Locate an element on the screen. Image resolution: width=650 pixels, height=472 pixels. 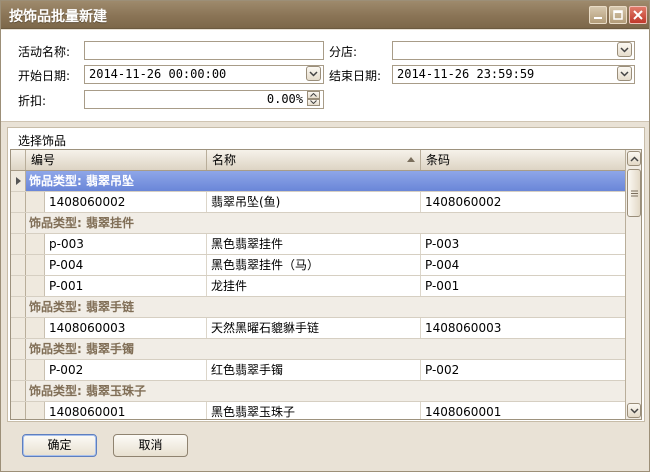
cell-barcode: 1408060001 is located at coordinates (524, 410).